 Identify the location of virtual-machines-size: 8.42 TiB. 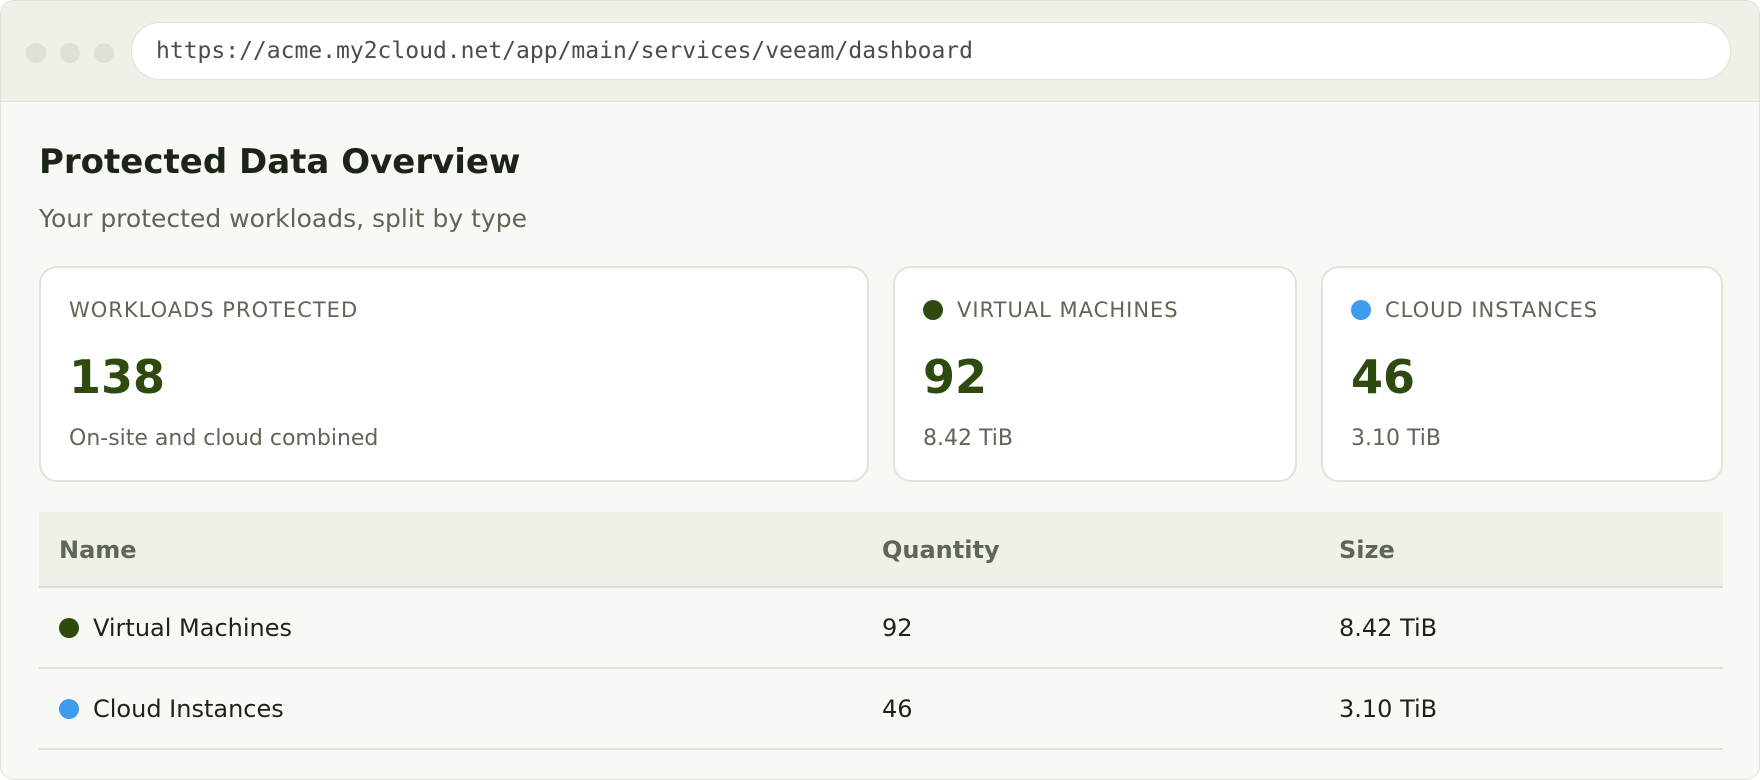
(968, 438).